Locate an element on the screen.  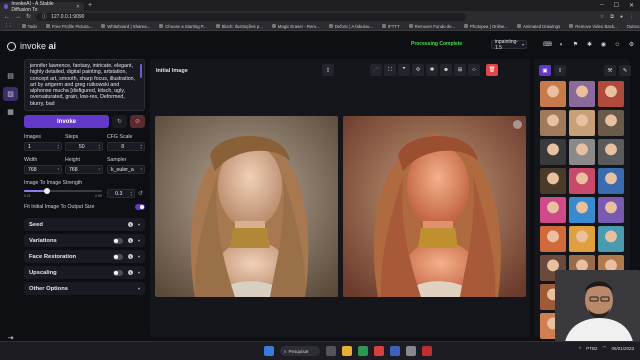
accordion-other-options: Other Options ▾ is located at coordinates (84, 288).